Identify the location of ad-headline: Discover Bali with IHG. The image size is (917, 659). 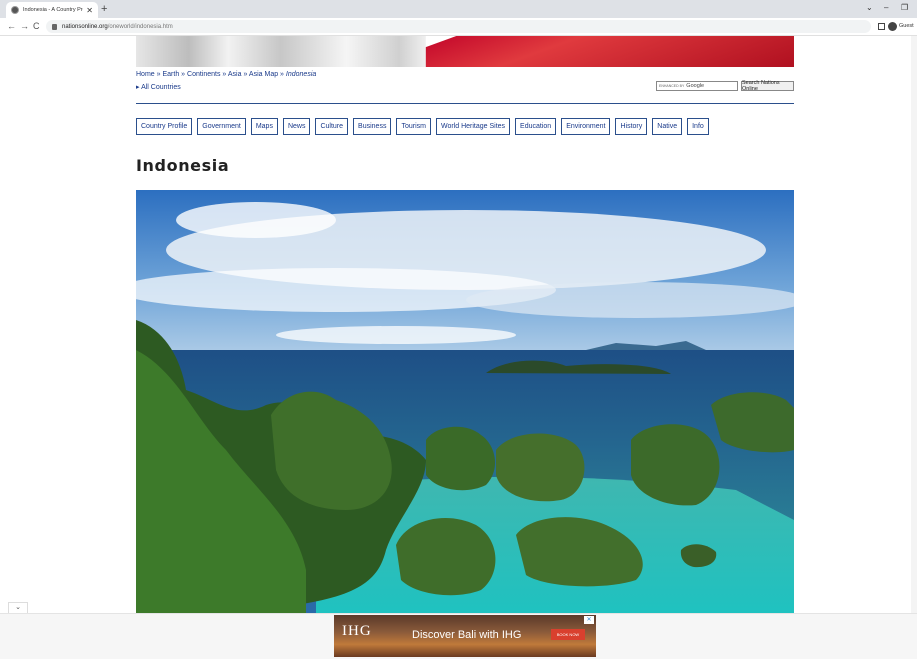
(467, 635).